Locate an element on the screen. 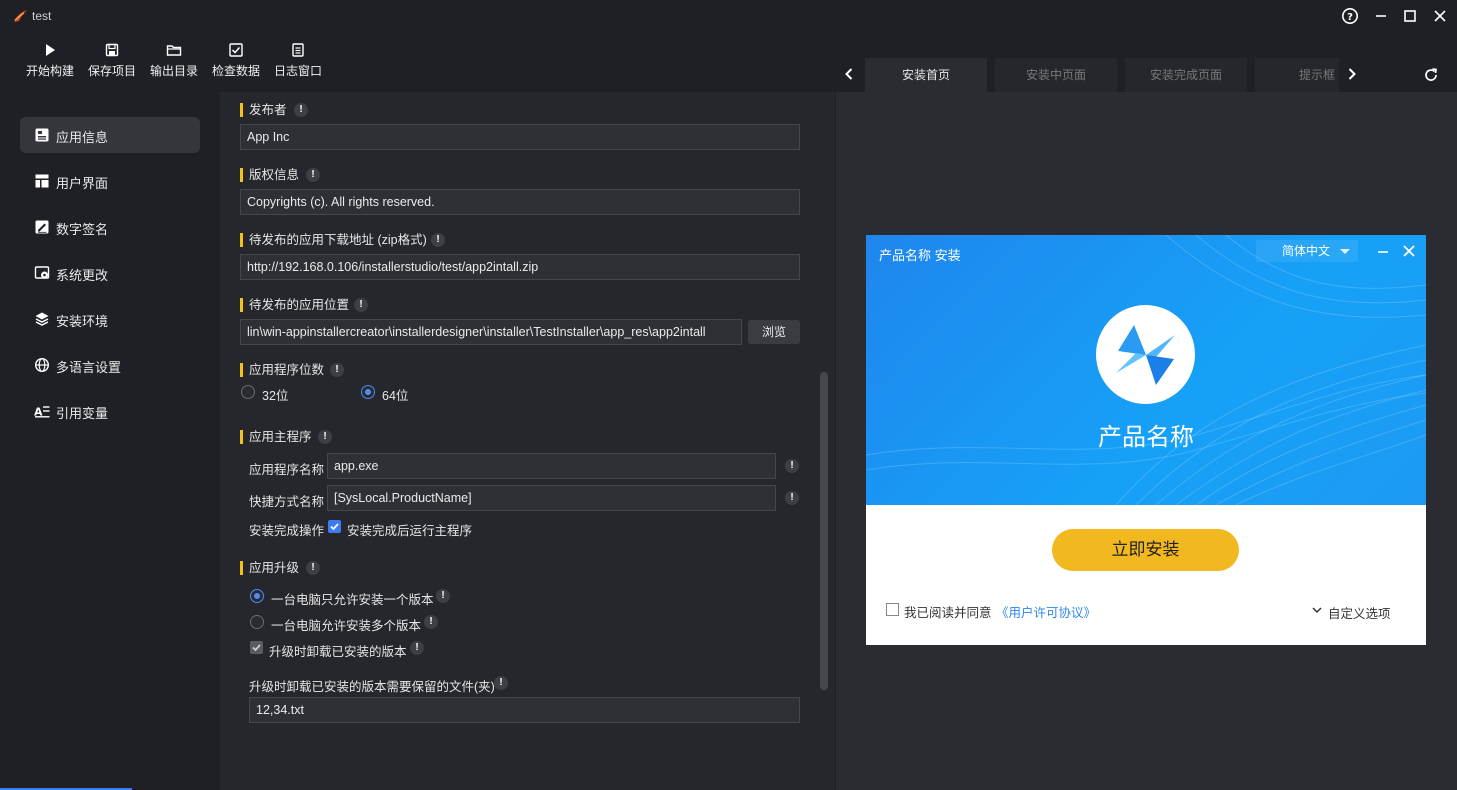 This screenshot has height=790, width=1457. single-version-help-icon: ! is located at coordinates (443, 596).